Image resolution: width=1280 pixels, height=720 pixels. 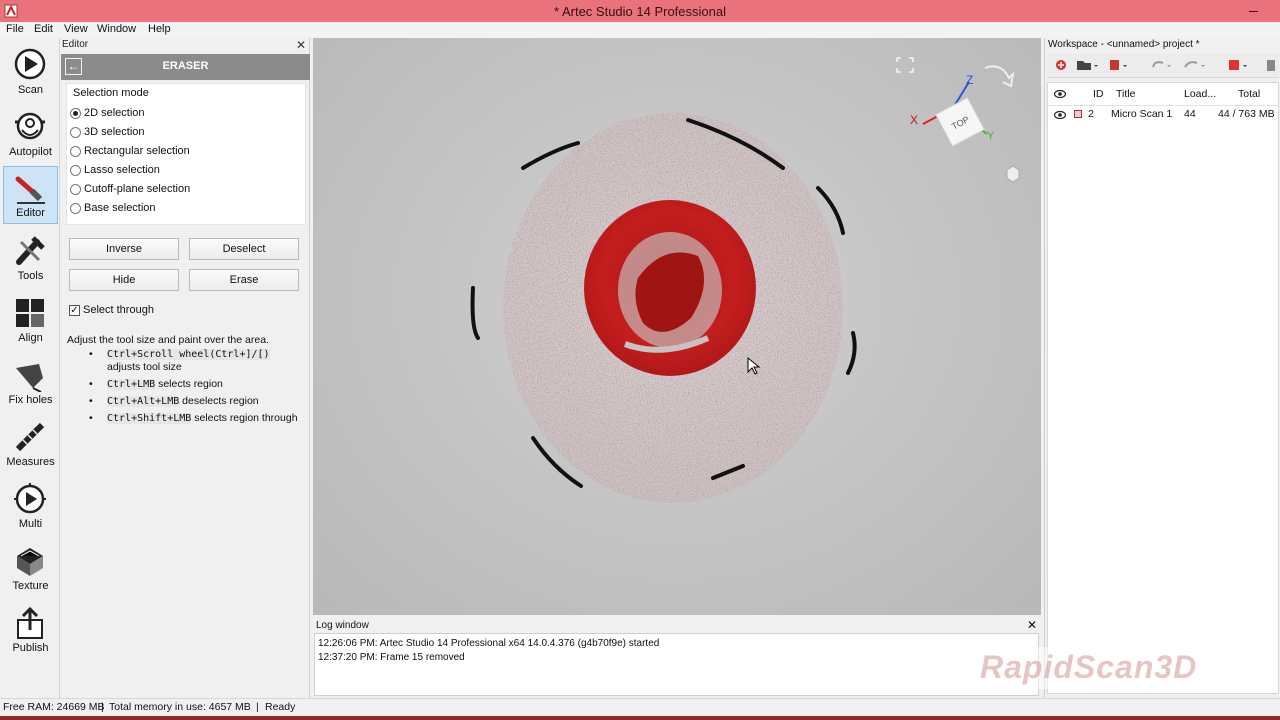 I want to click on scan-color-swatch, so click(x=1078, y=114).